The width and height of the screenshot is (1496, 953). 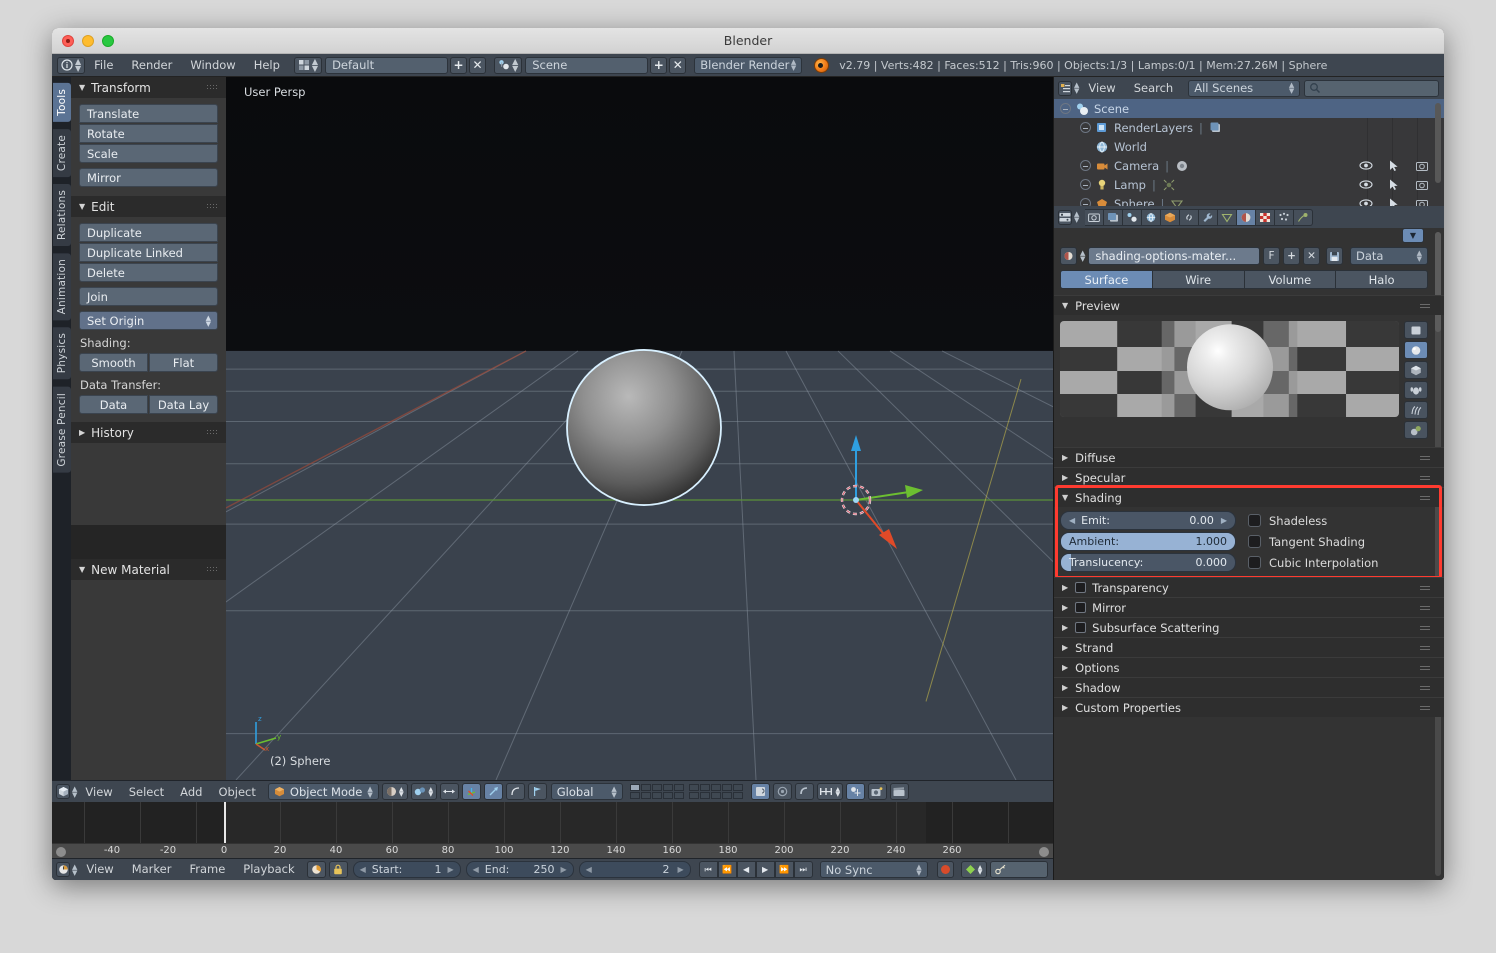 I want to click on material-slot-expand-button: ▼, so click(x=1413, y=235).